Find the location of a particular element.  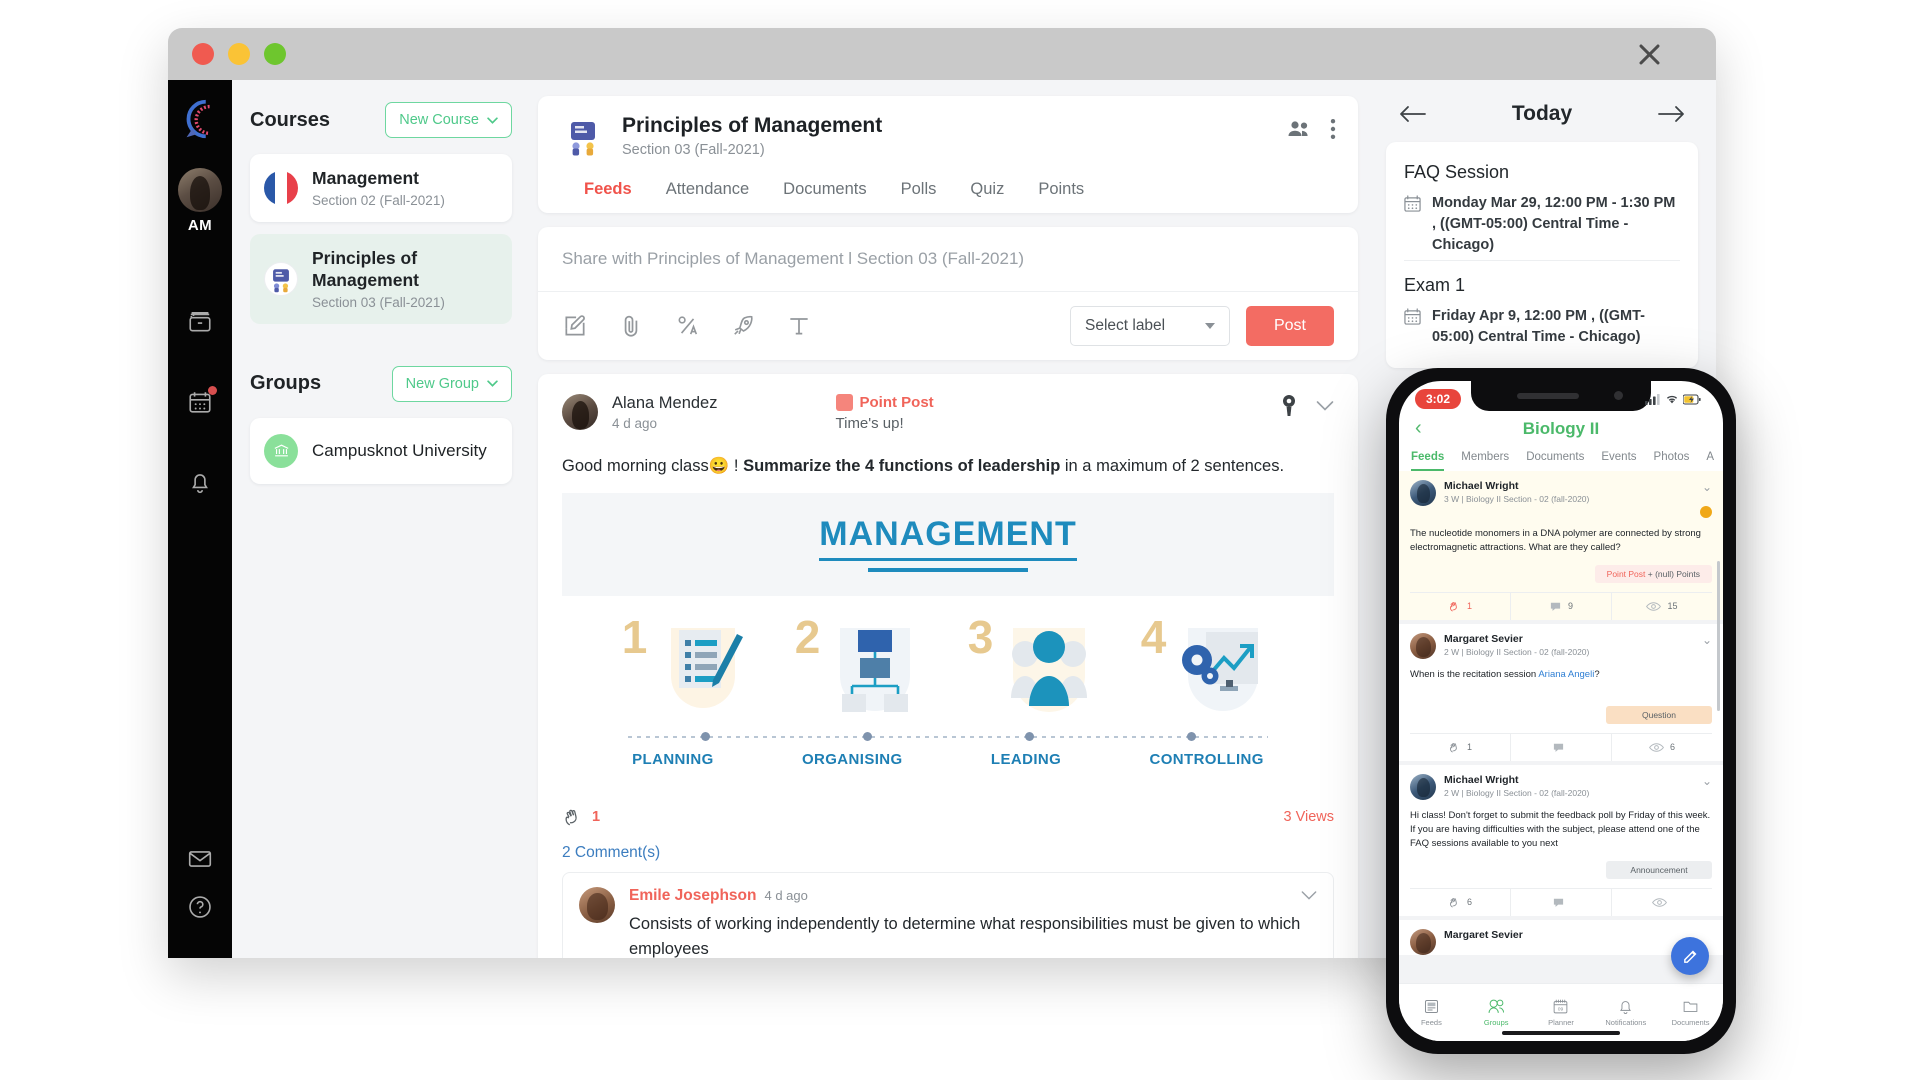

phone-tab-members: Members is located at coordinates (1485, 461).